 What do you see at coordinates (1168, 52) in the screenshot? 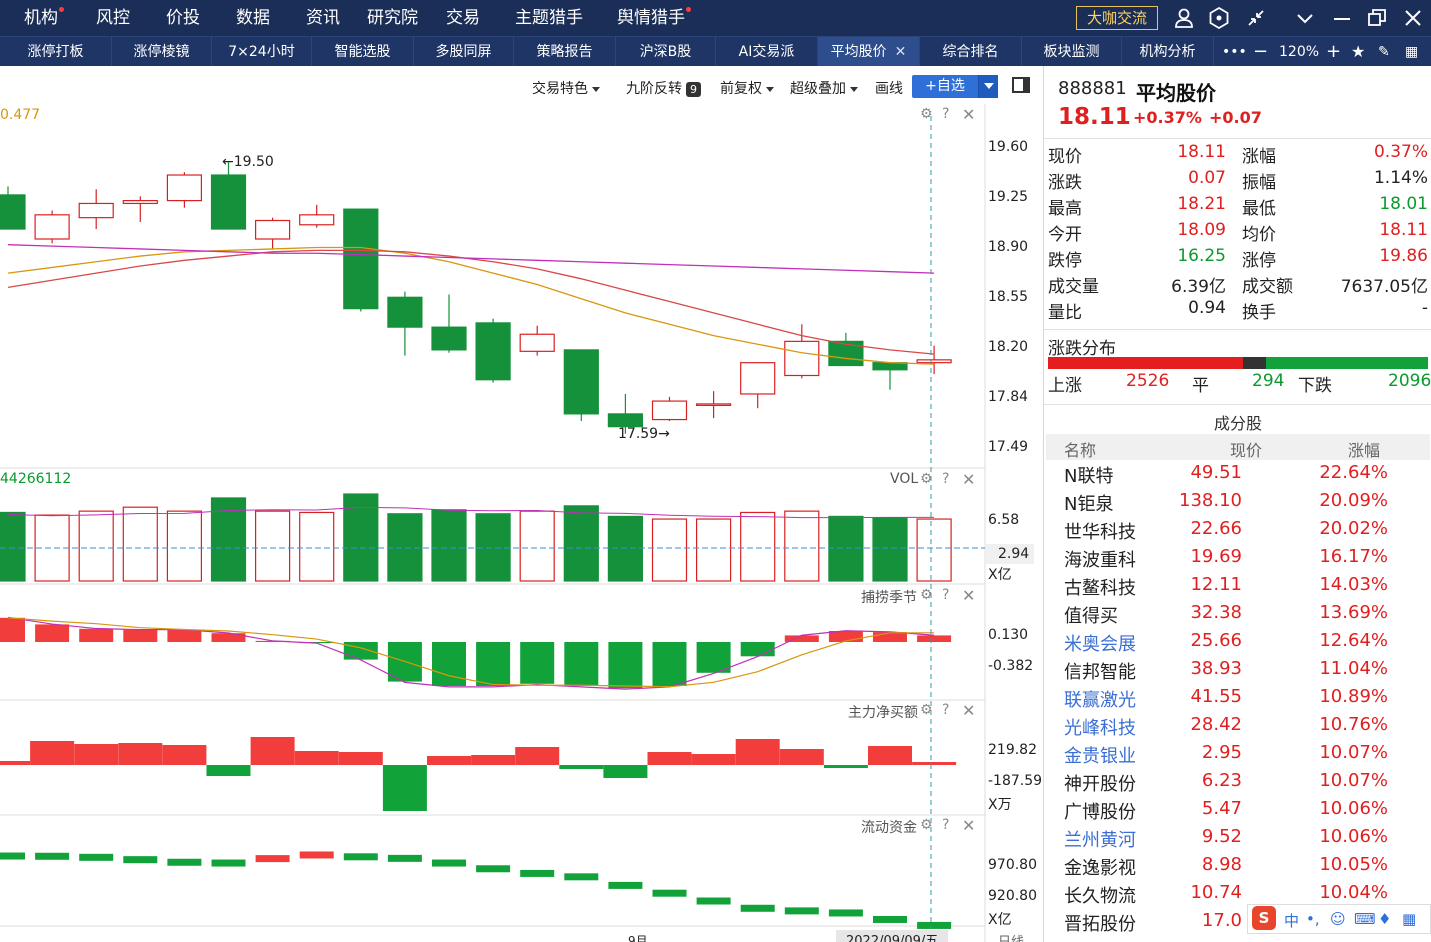
I see `tab-jigou-fenxi: 机构分析` at bounding box center [1168, 52].